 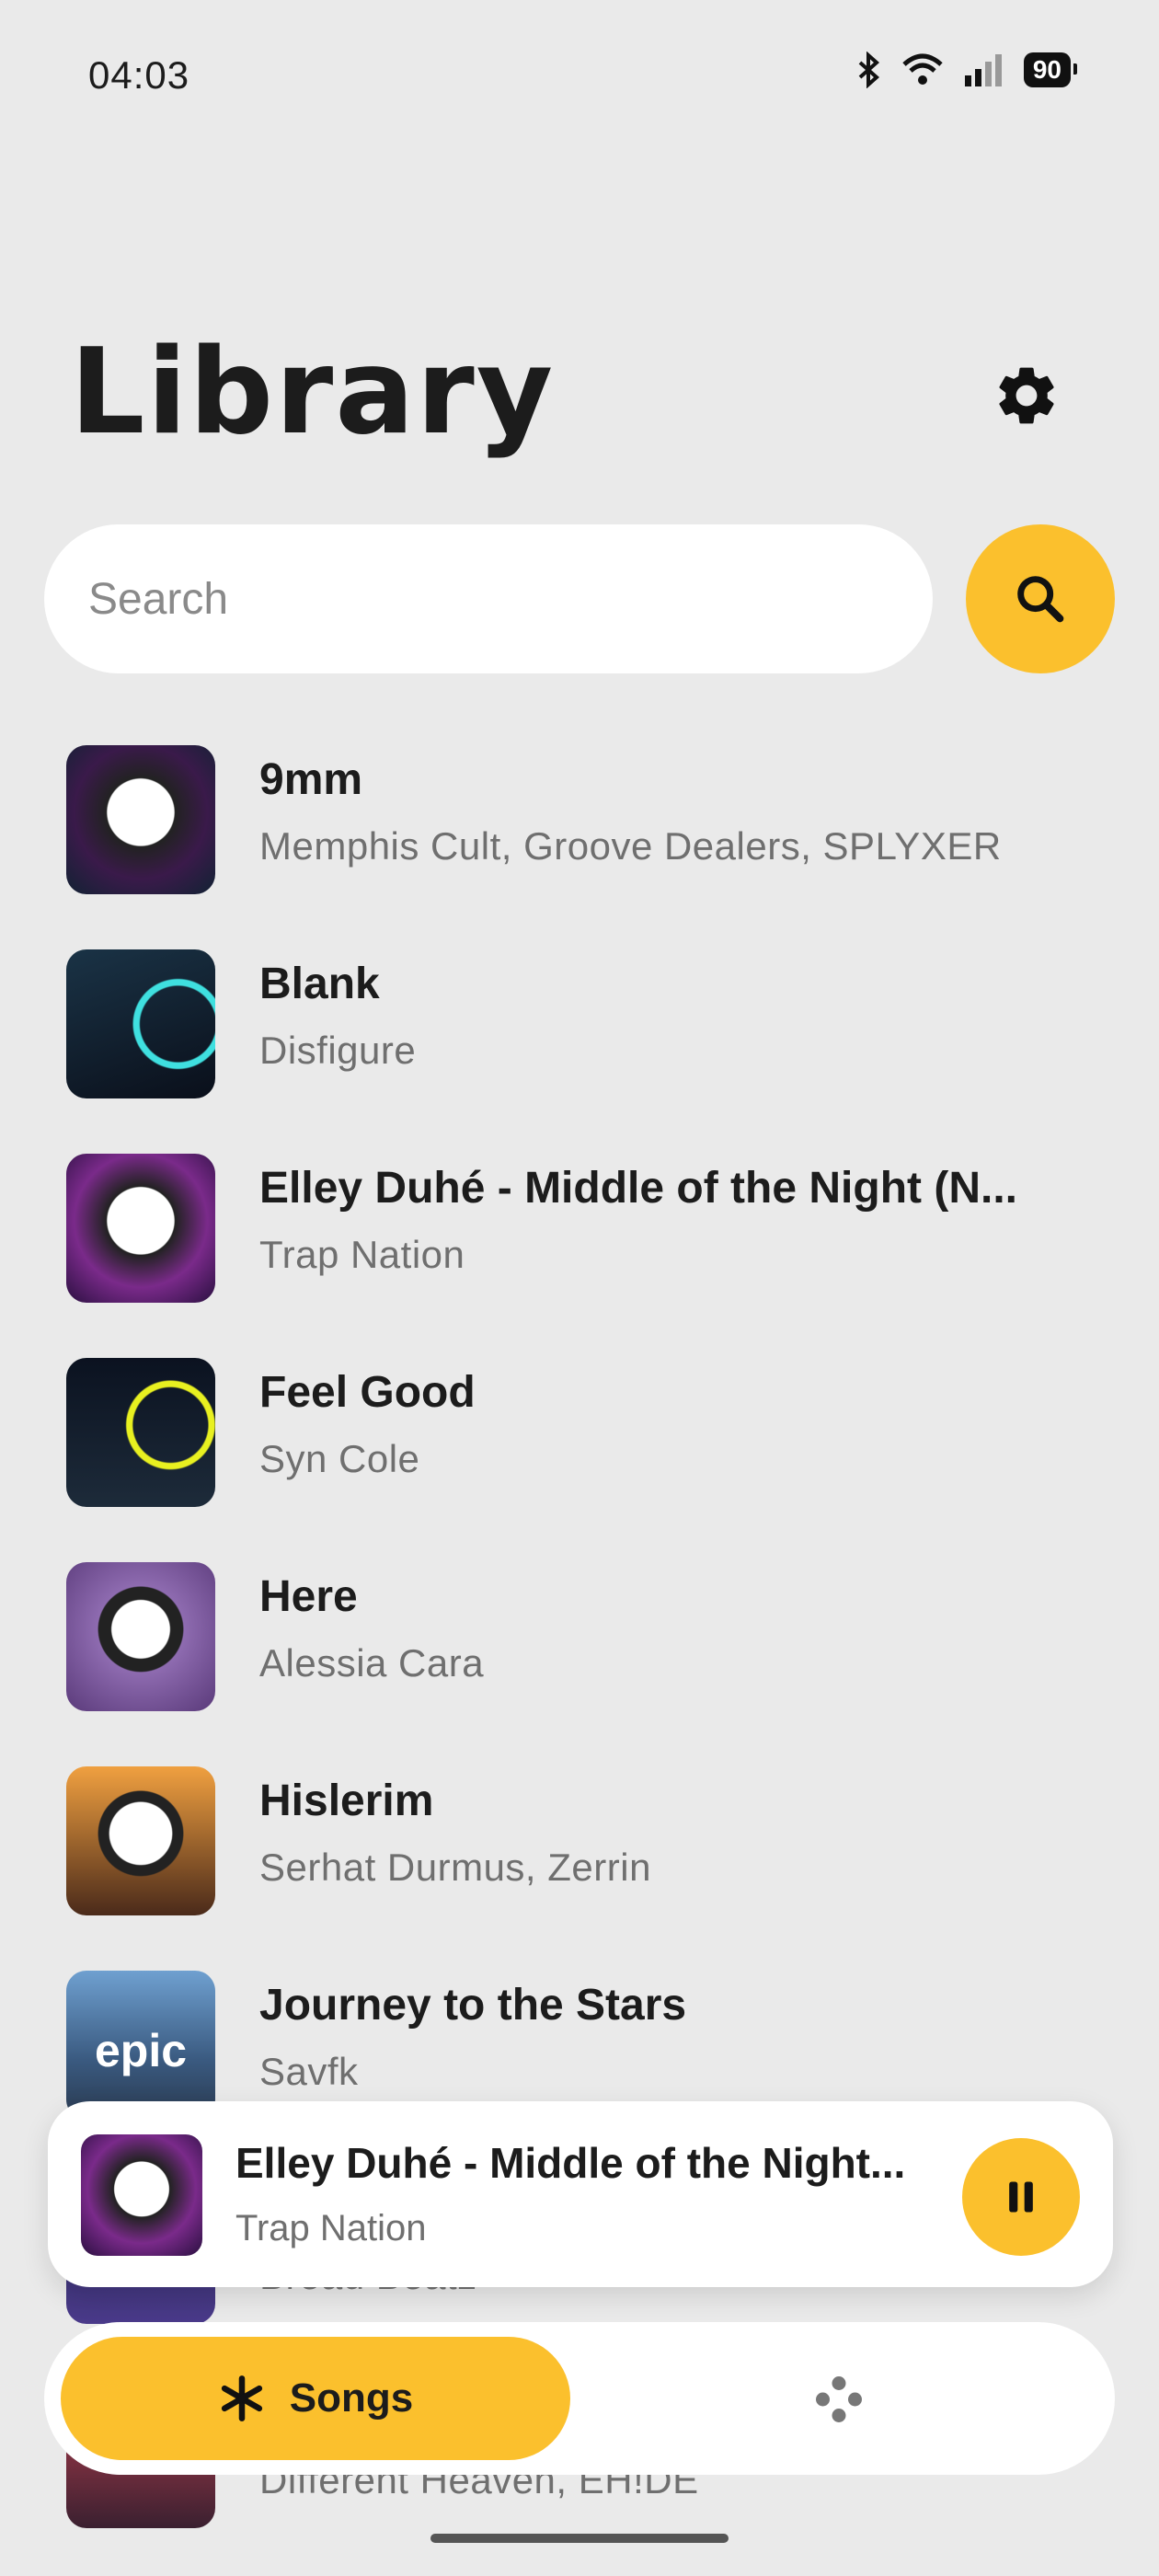 What do you see at coordinates (141, 2195) in the screenshot?
I see `now-playing-art` at bounding box center [141, 2195].